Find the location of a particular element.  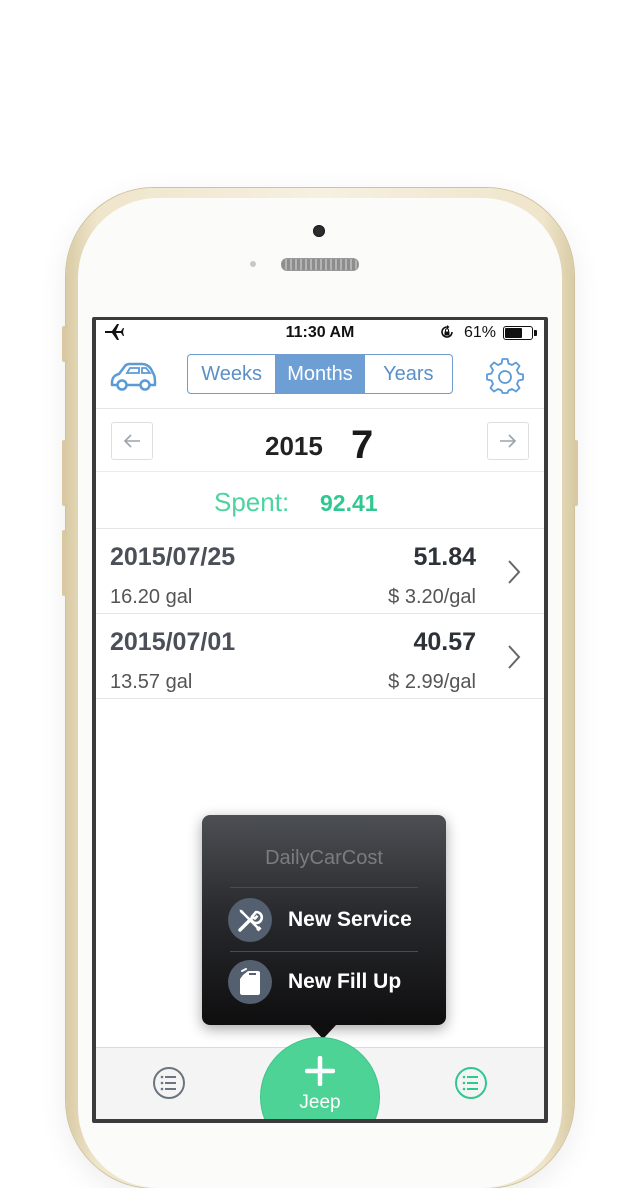

wrench-screwdriver-icon is located at coordinates (250, 920).